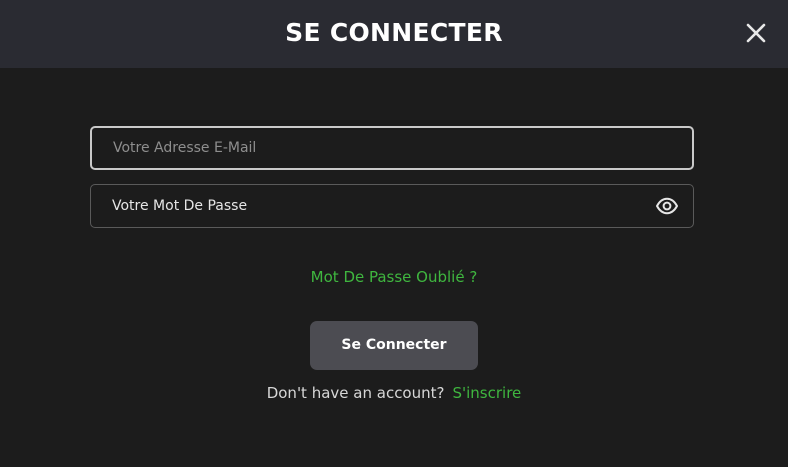 The width and height of the screenshot is (788, 467). I want to click on modal-header: SE CONNECTER, so click(394, 34).